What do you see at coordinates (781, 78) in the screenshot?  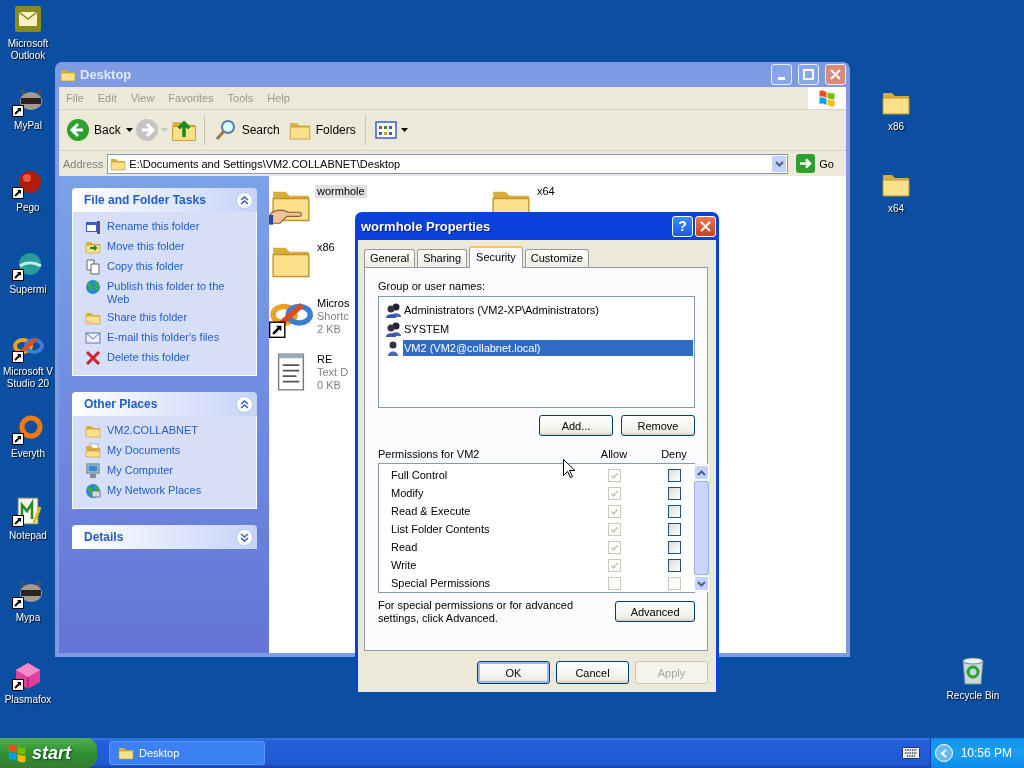 I see `minimize-icon` at bounding box center [781, 78].